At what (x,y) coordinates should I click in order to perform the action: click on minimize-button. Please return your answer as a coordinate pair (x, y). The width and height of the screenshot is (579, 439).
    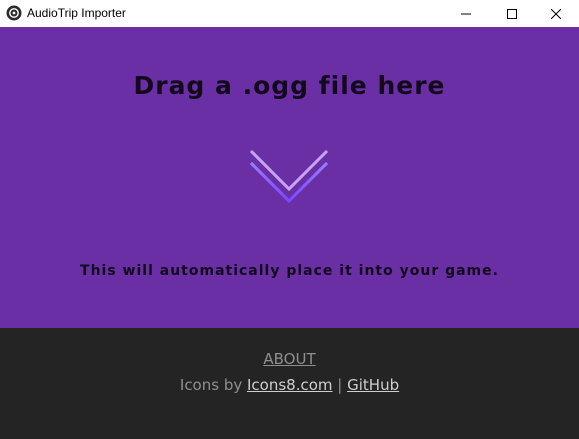
    Looking at the image, I should click on (466, 13).